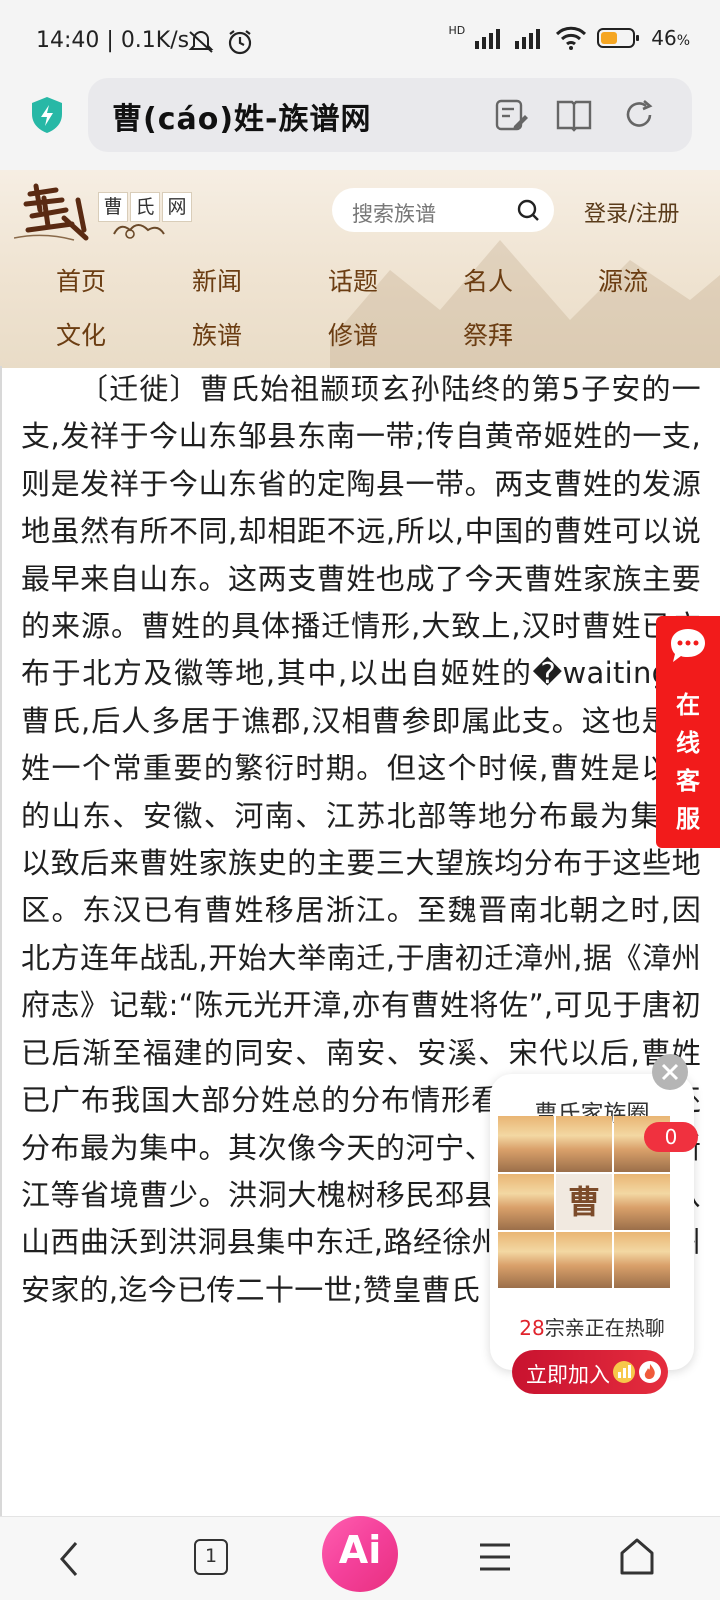 This screenshot has width=720, height=1600. Describe the element at coordinates (688, 781) in the screenshot. I see `cs-char-2: 客` at that location.